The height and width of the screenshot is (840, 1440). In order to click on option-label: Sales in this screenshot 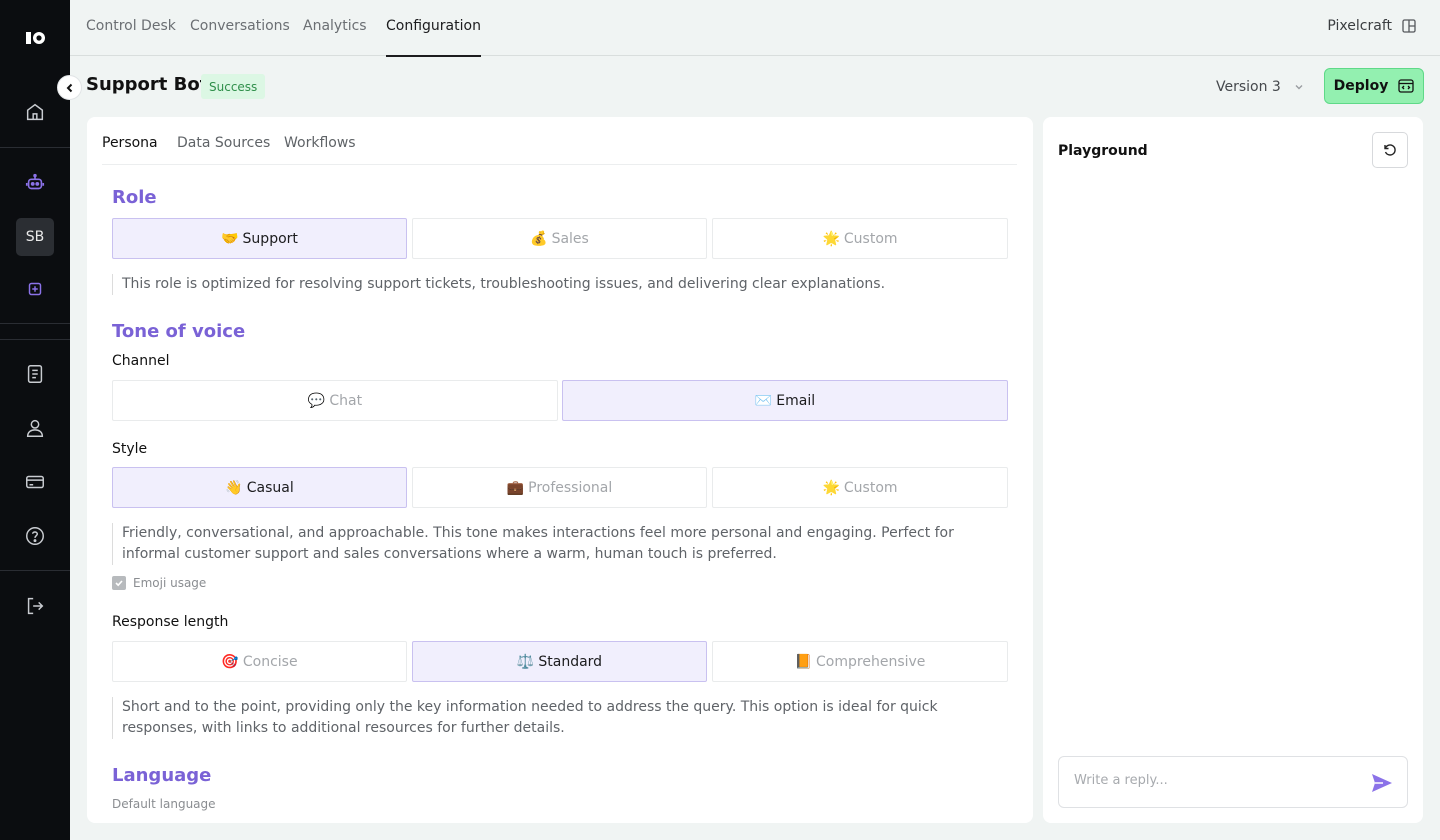, I will do `click(570, 238)`.